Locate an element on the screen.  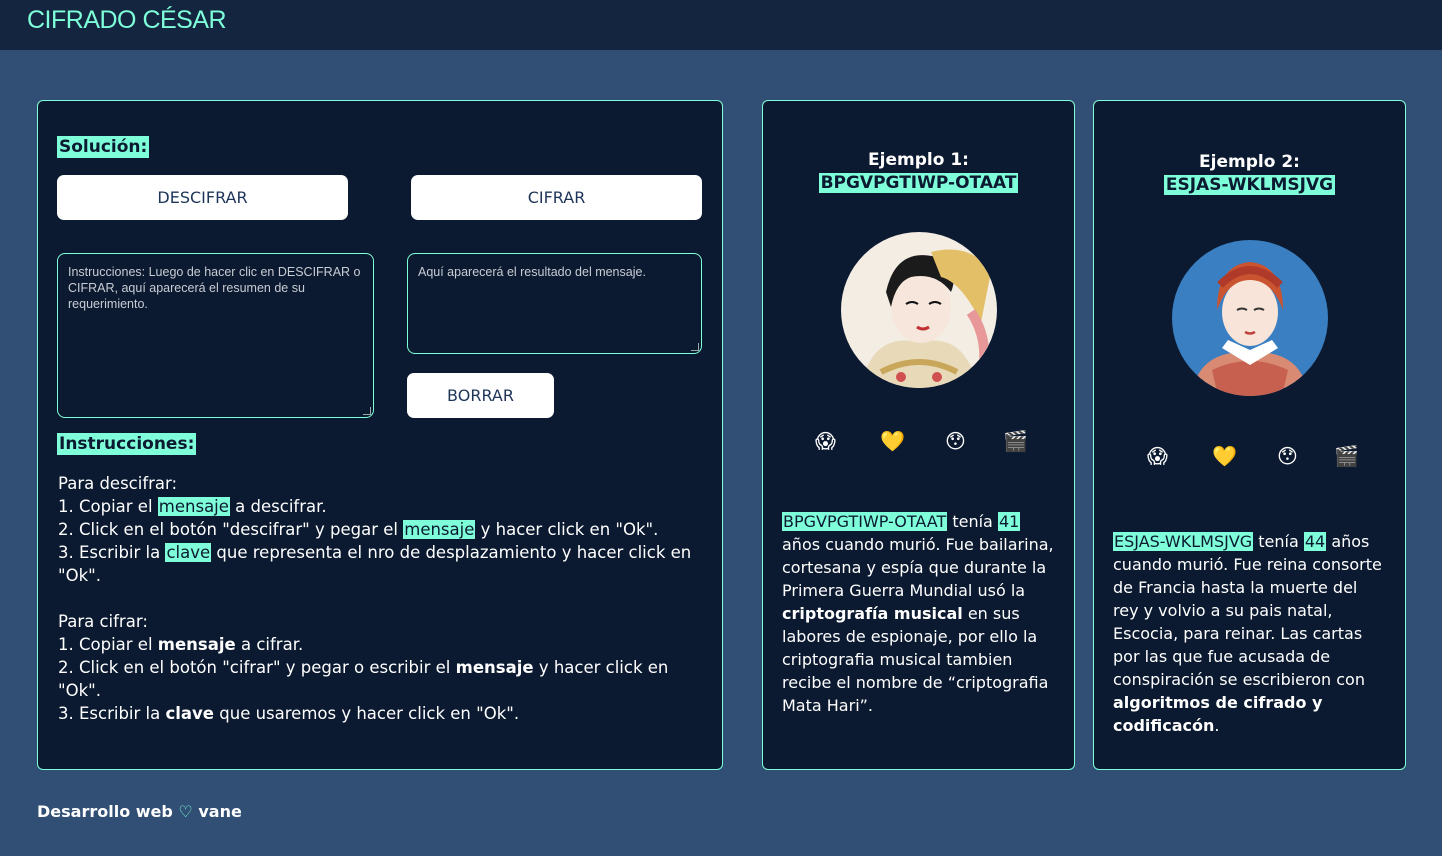
footer-credit: Desarrollo web ♡ vane is located at coordinates (139, 811).